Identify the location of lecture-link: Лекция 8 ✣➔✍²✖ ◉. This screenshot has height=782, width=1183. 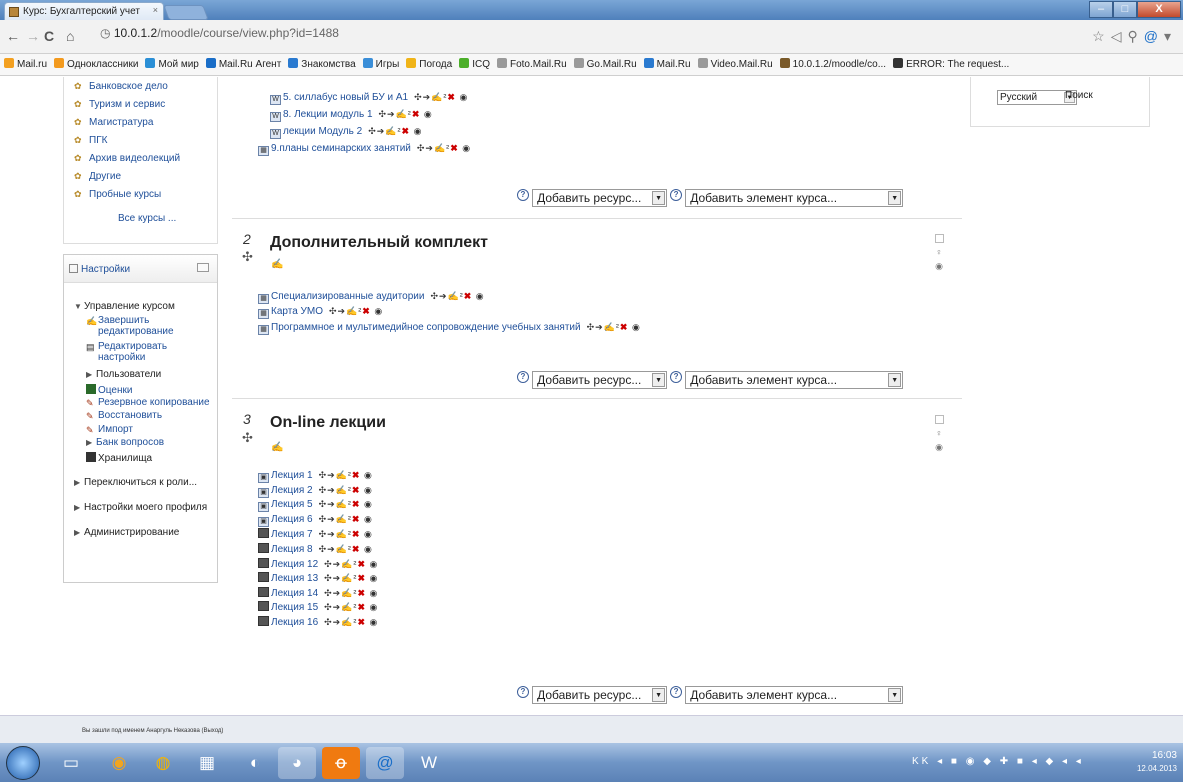
(315, 549).